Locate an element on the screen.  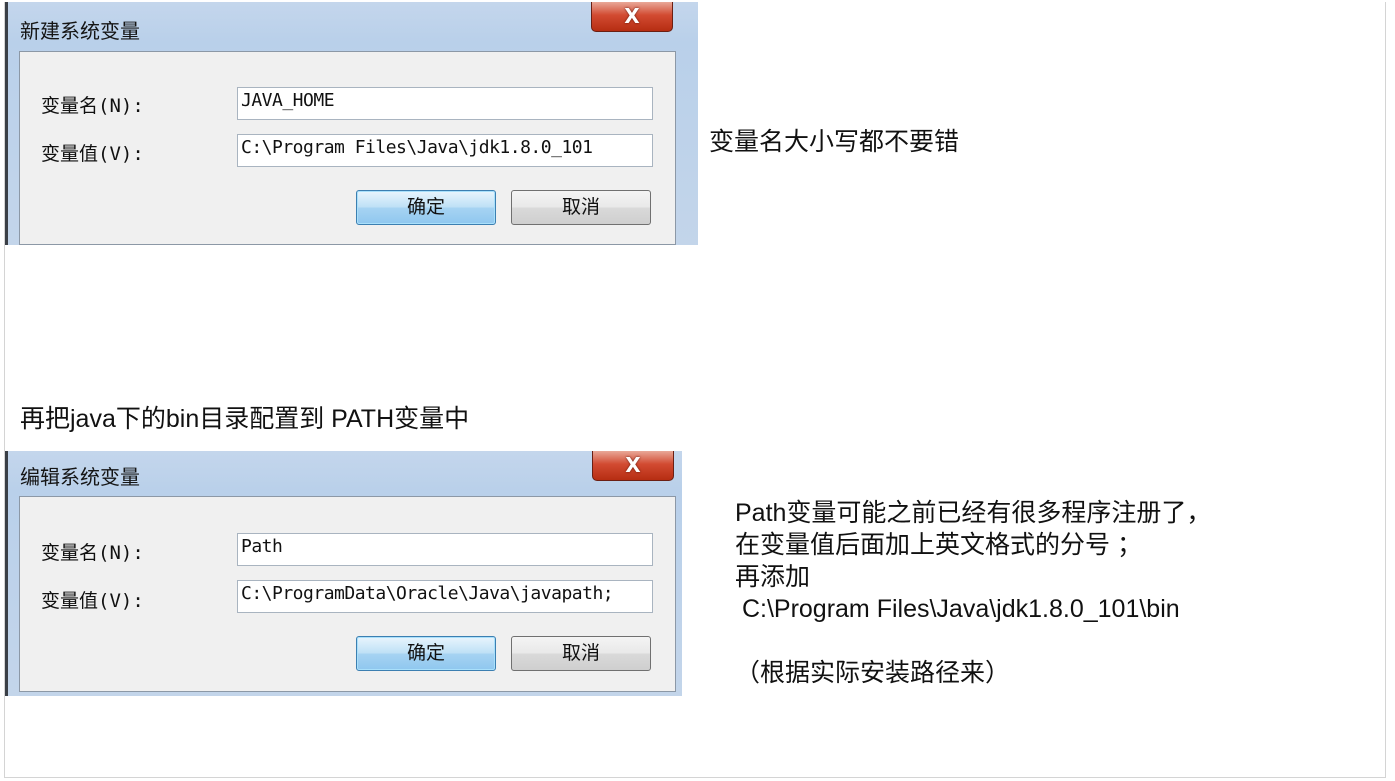
variable-value-input: C:\ProgramData\Oracle\Java\javapath; is located at coordinates (445, 596).